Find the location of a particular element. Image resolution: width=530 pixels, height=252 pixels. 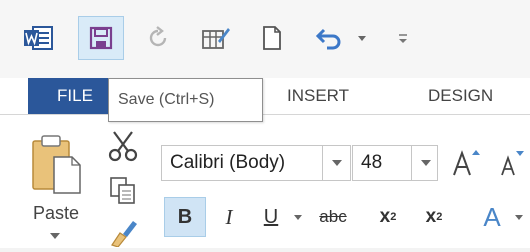

paintbrush-icon is located at coordinates (124, 234).